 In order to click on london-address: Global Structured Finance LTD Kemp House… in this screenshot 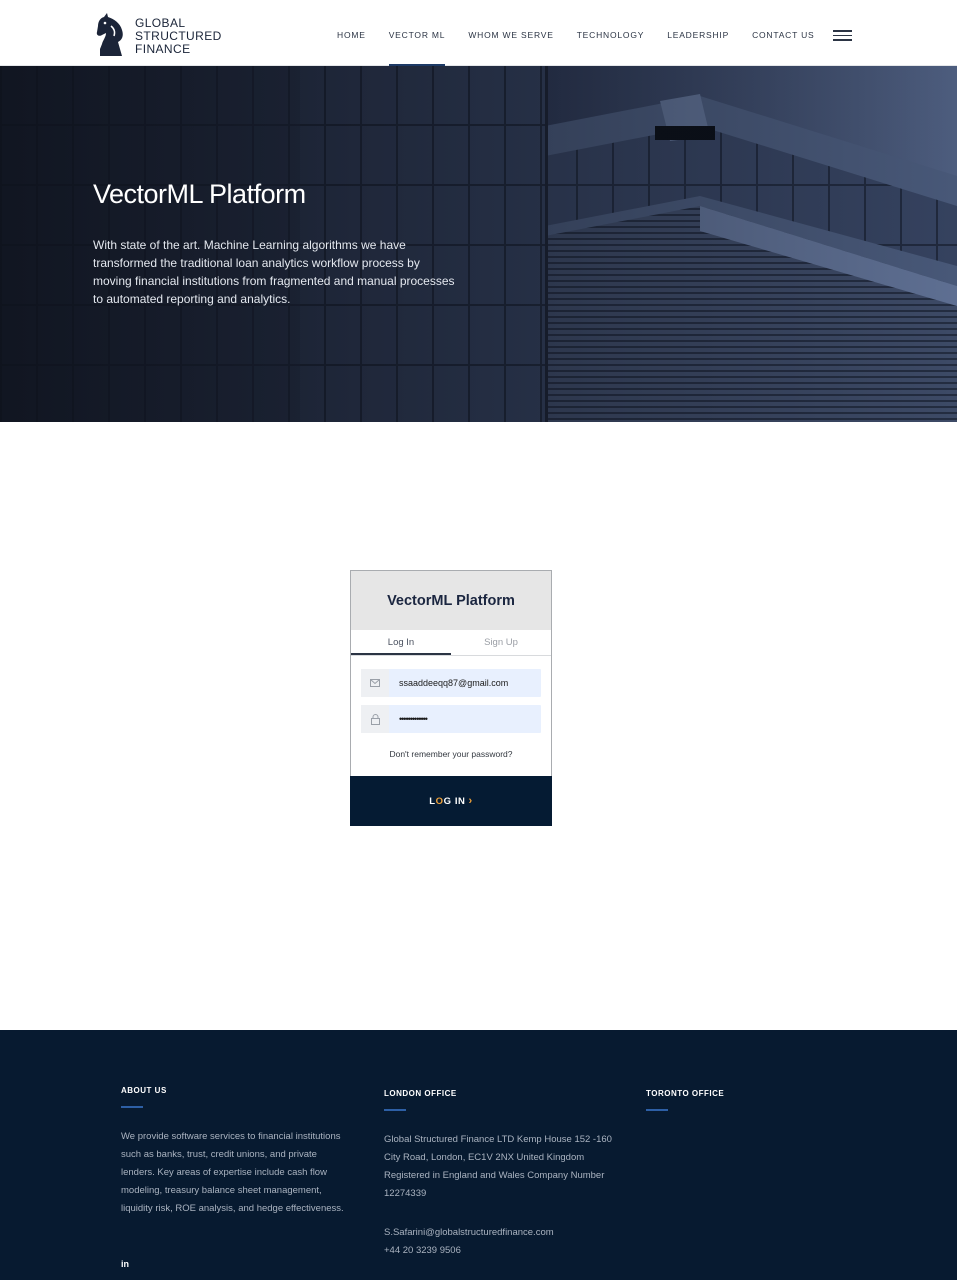, I will do `click(498, 1166)`.